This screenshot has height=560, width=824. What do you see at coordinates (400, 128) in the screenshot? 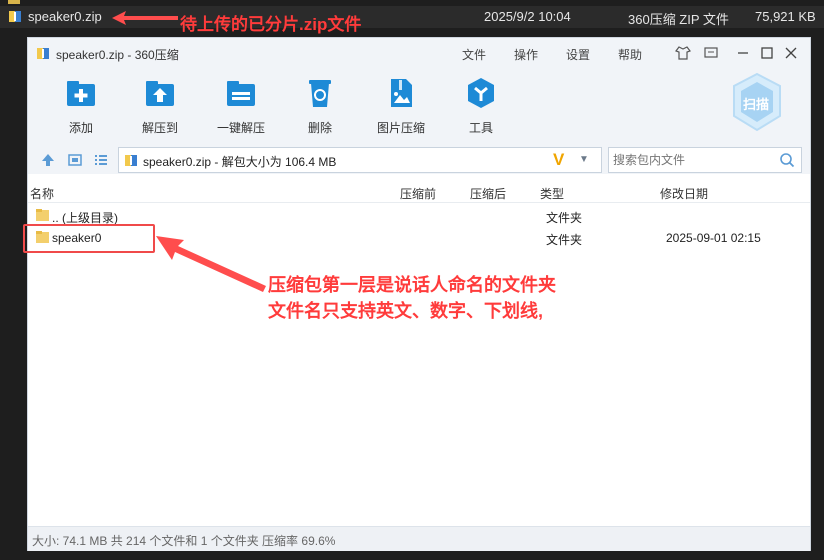
I see `image-compress-label: 图片压缩` at bounding box center [400, 128].